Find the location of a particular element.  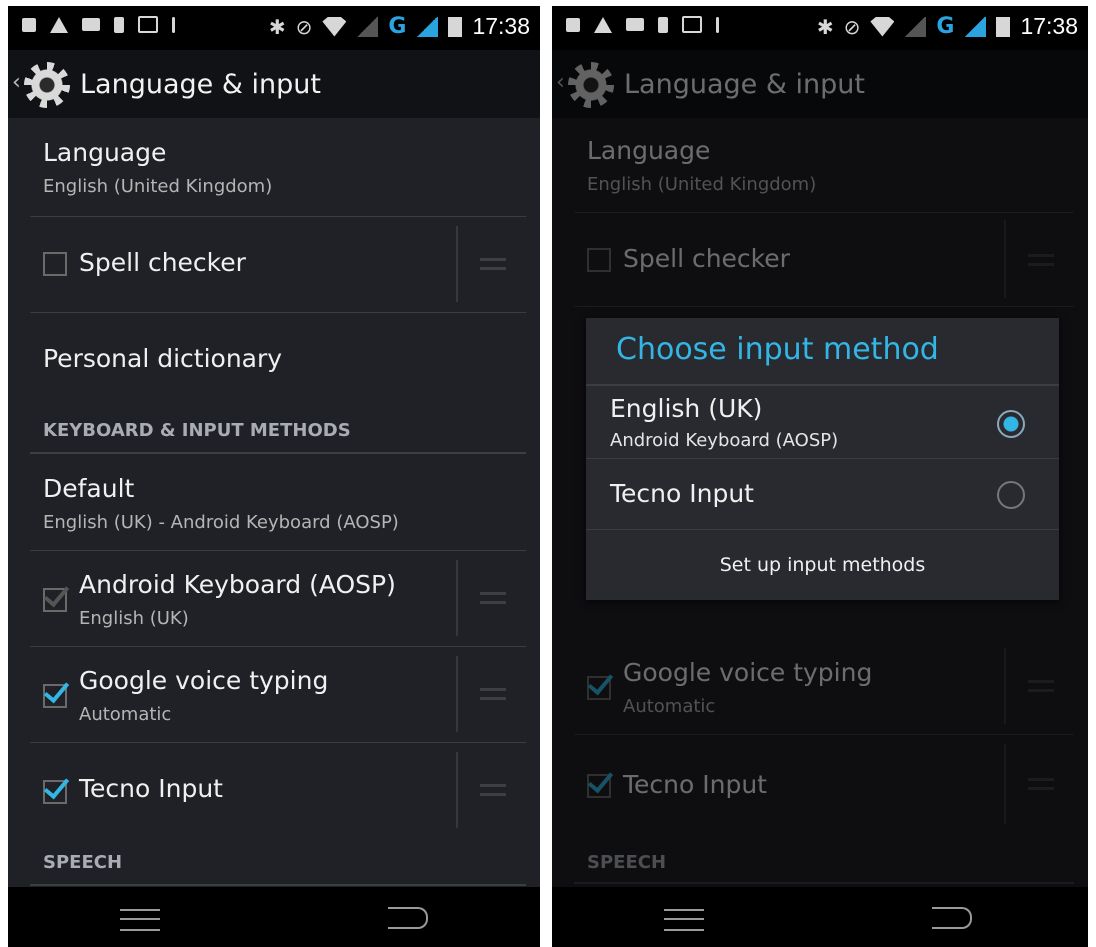

radio-unselected-icon is located at coordinates (1011, 495).